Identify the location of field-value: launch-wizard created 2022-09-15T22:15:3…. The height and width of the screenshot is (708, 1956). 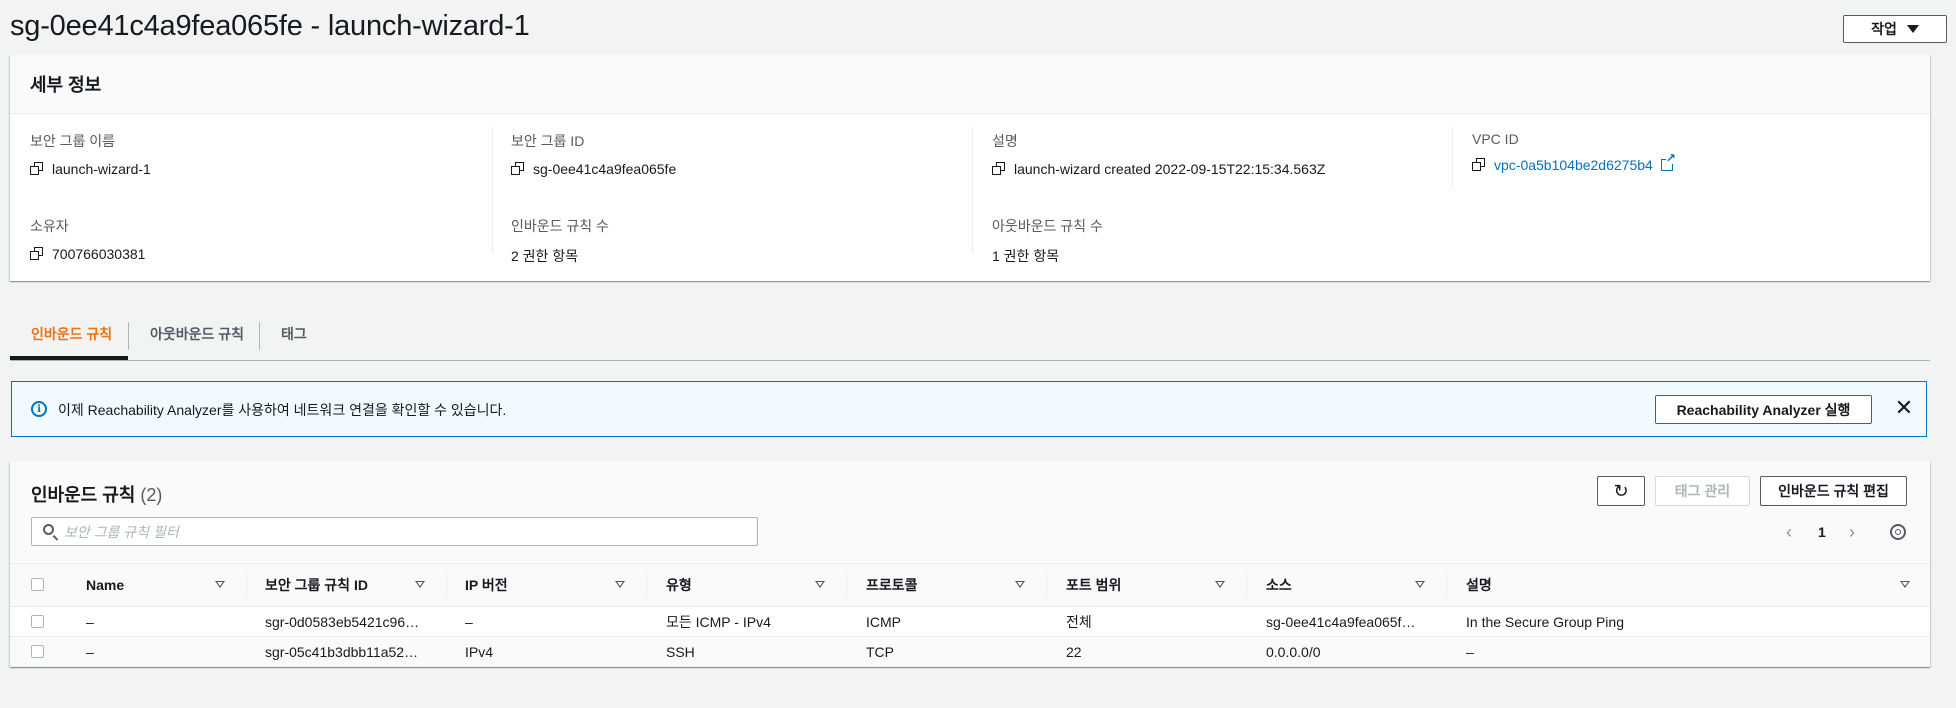
(1170, 169).